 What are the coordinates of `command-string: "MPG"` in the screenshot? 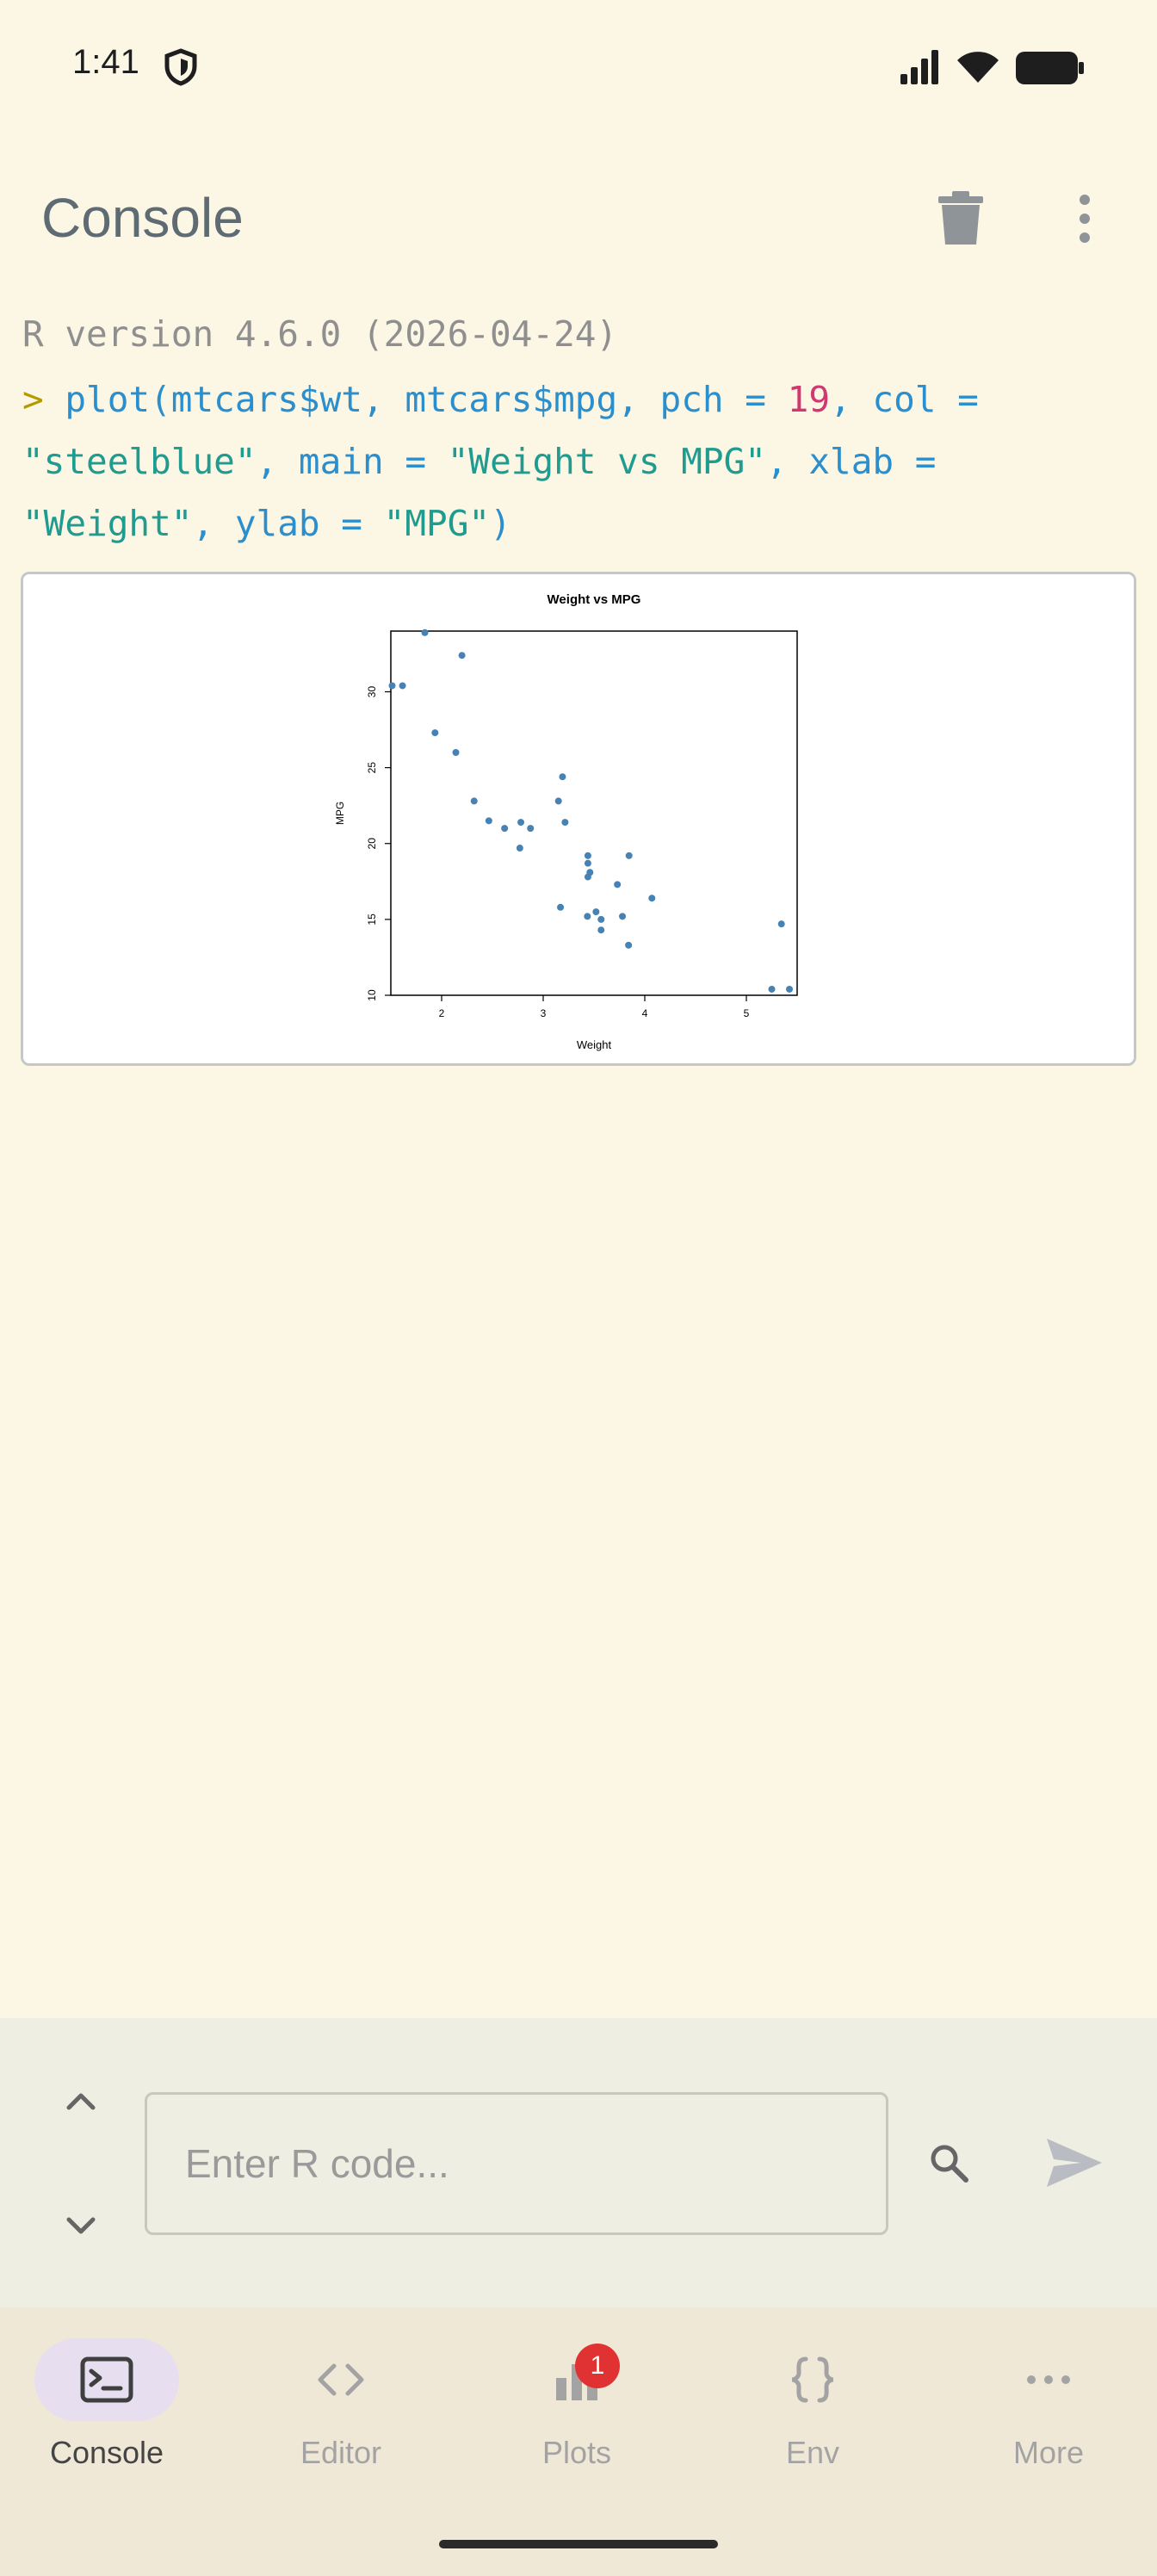 It's located at (437, 524).